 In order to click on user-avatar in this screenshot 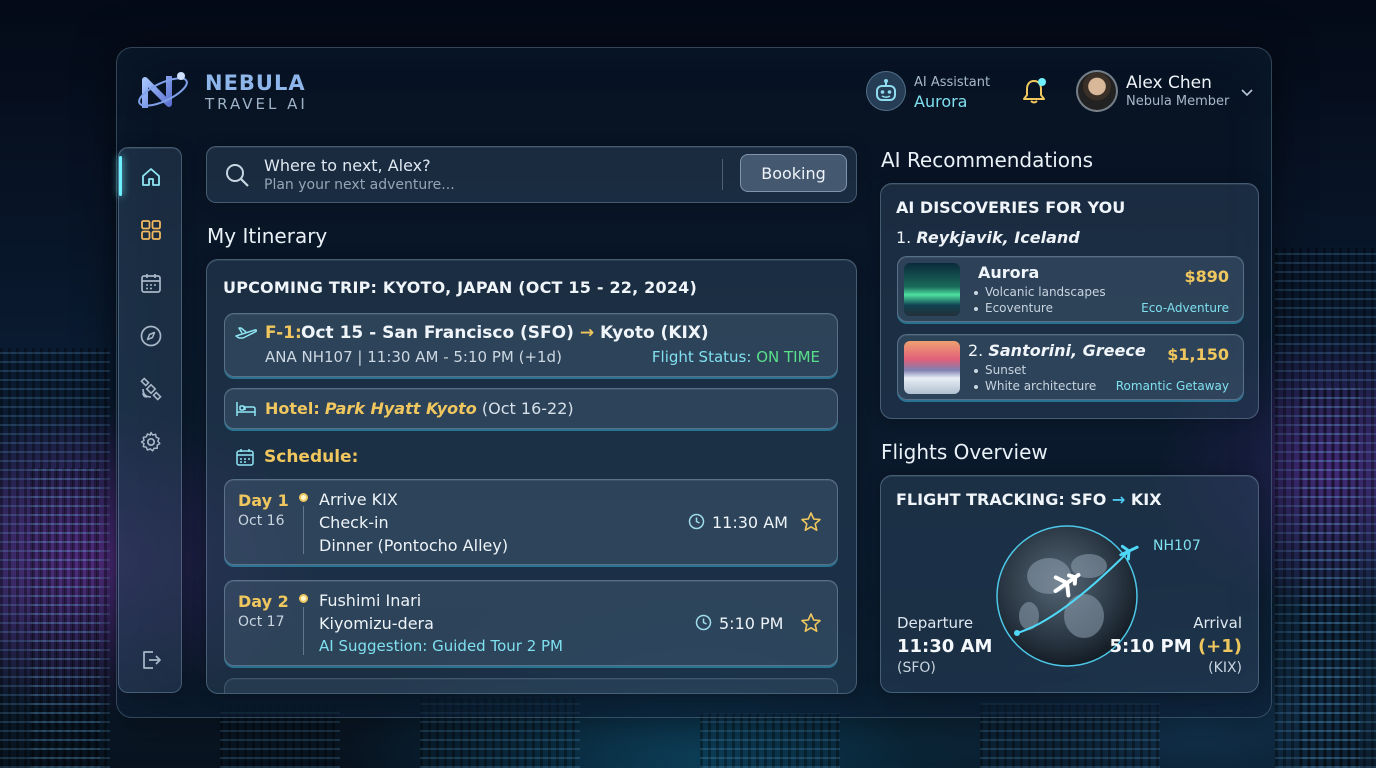, I will do `click(1097, 91)`.